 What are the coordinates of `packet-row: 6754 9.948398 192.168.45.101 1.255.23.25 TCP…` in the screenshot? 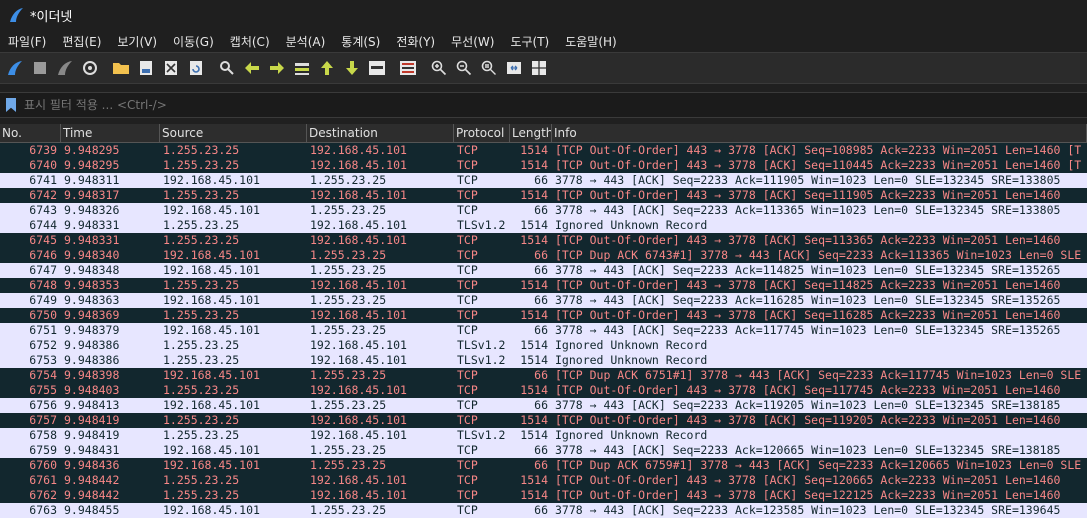 It's located at (543, 375).